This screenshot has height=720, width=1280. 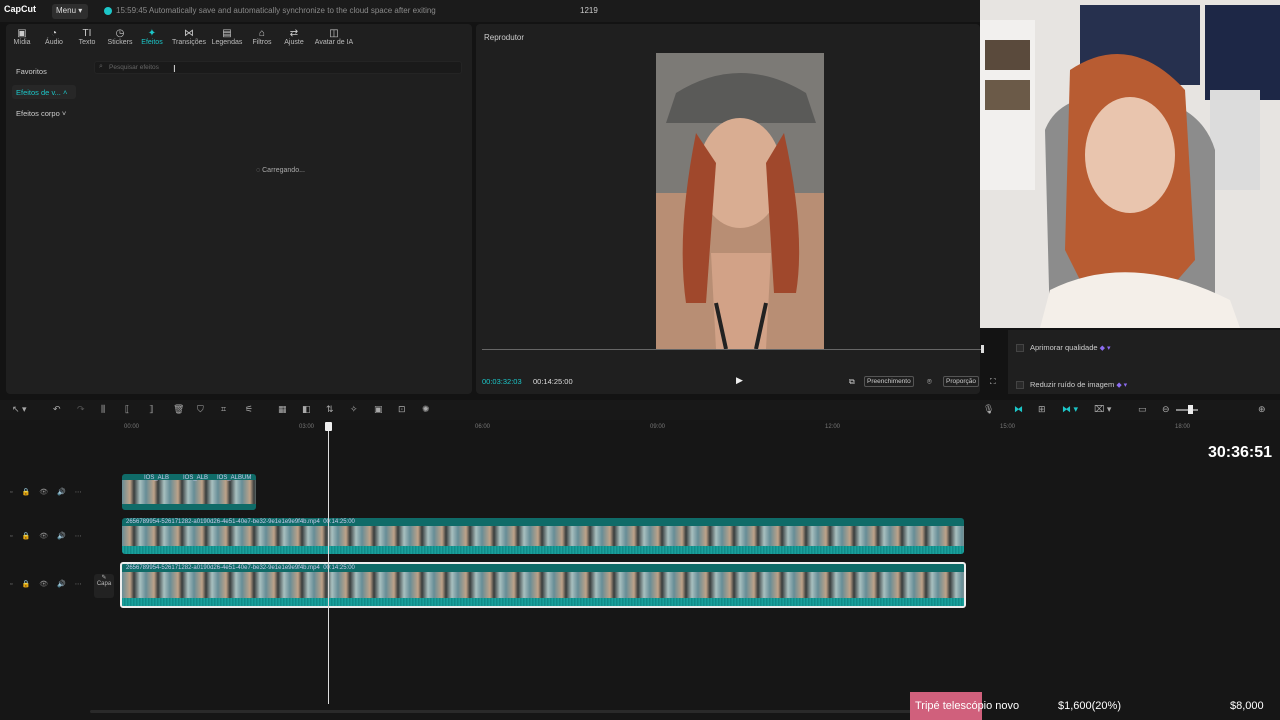 I want to click on split-left-icon: ⟦, so click(x=127, y=409).